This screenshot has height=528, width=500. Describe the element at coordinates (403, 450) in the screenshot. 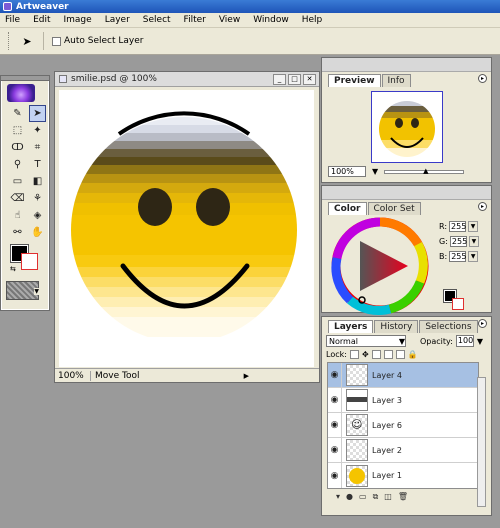

I see `layer-row: ◉ Layer 2` at that location.